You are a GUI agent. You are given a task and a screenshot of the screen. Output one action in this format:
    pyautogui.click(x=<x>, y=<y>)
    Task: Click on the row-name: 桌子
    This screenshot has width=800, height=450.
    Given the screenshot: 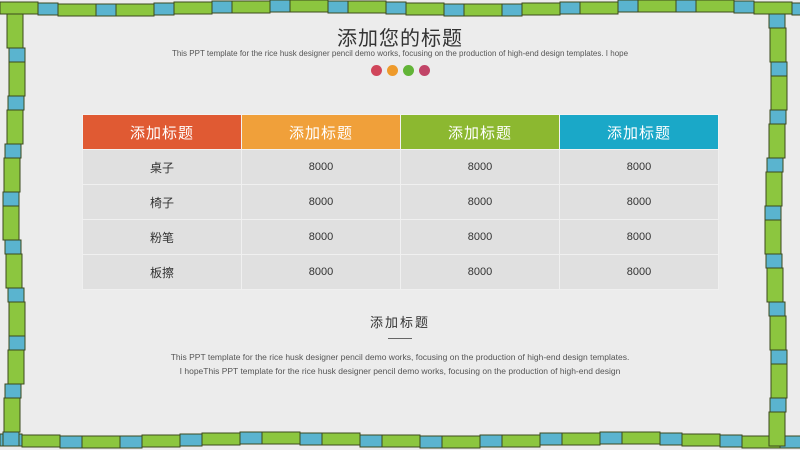 What is the action you would take?
    pyautogui.click(x=162, y=167)
    